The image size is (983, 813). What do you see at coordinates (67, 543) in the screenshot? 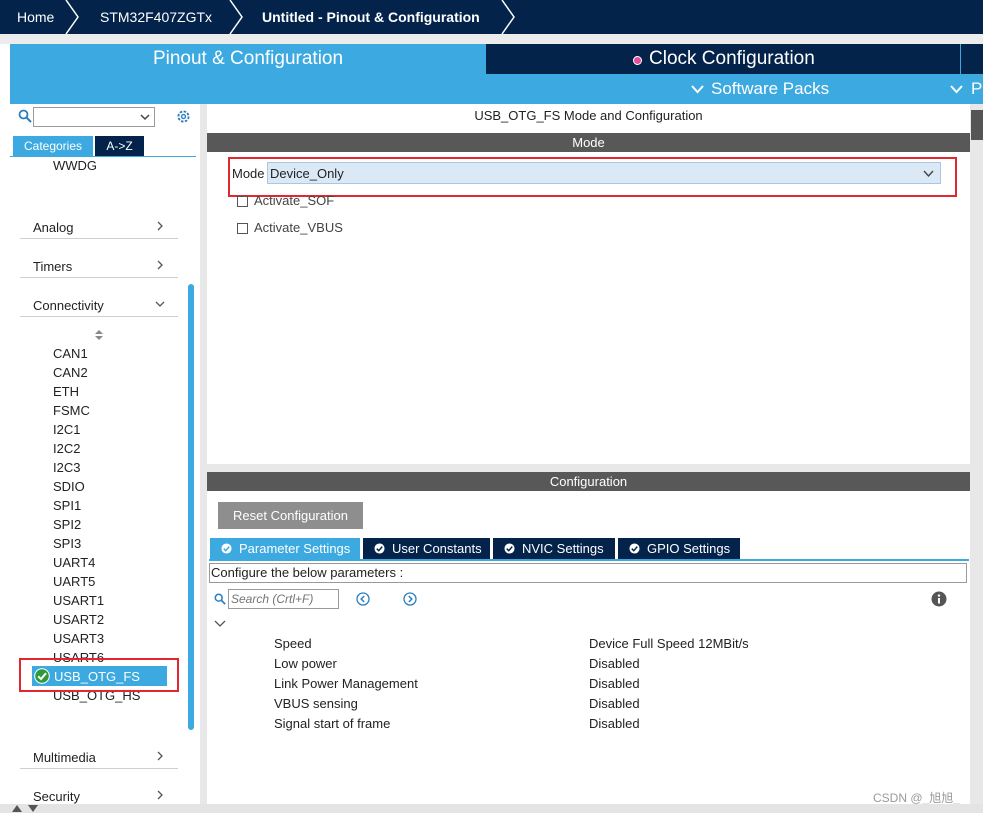
I see `list-item: SPI3` at bounding box center [67, 543].